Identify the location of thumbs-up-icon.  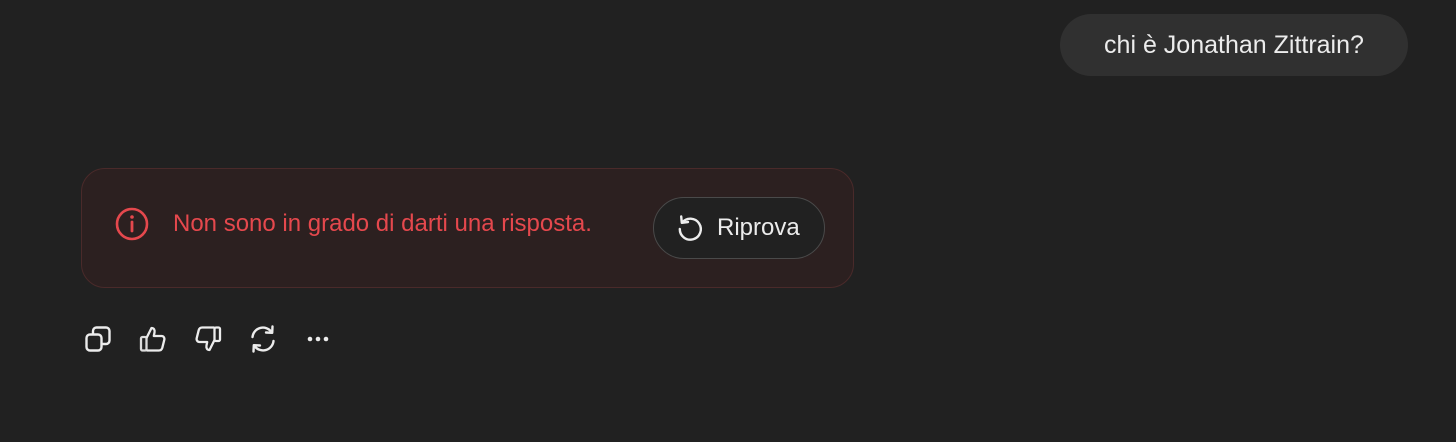
(152, 339).